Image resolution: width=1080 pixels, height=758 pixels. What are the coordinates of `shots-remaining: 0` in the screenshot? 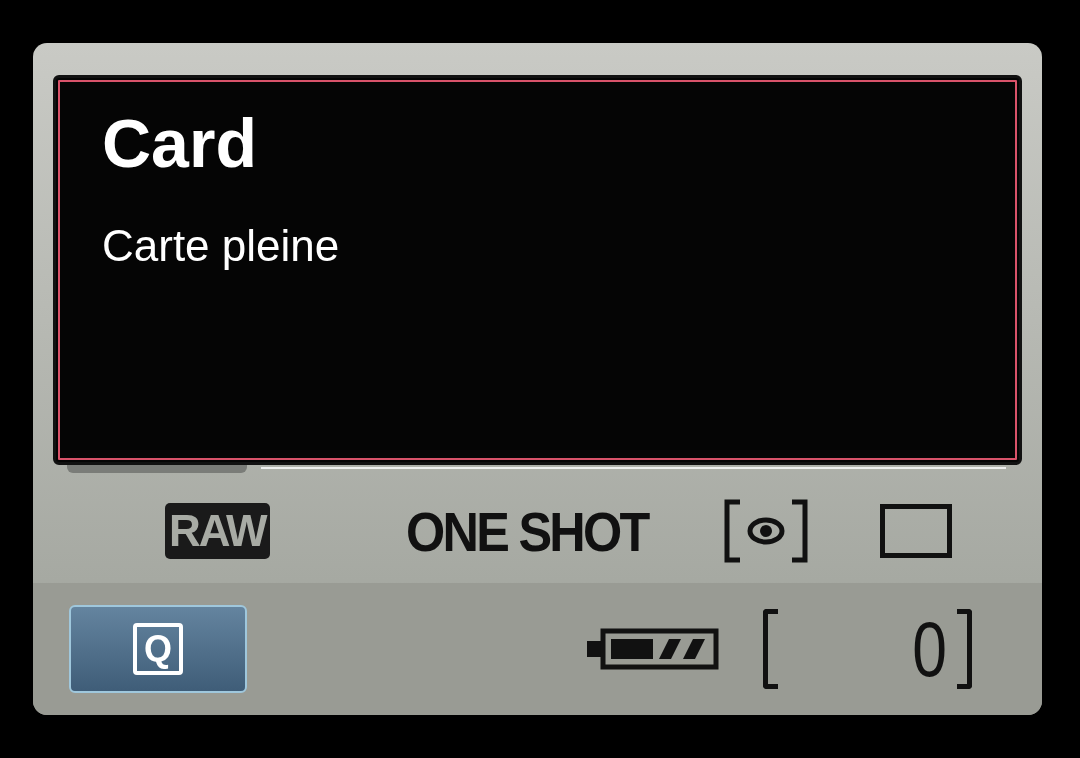 It's located at (929, 649).